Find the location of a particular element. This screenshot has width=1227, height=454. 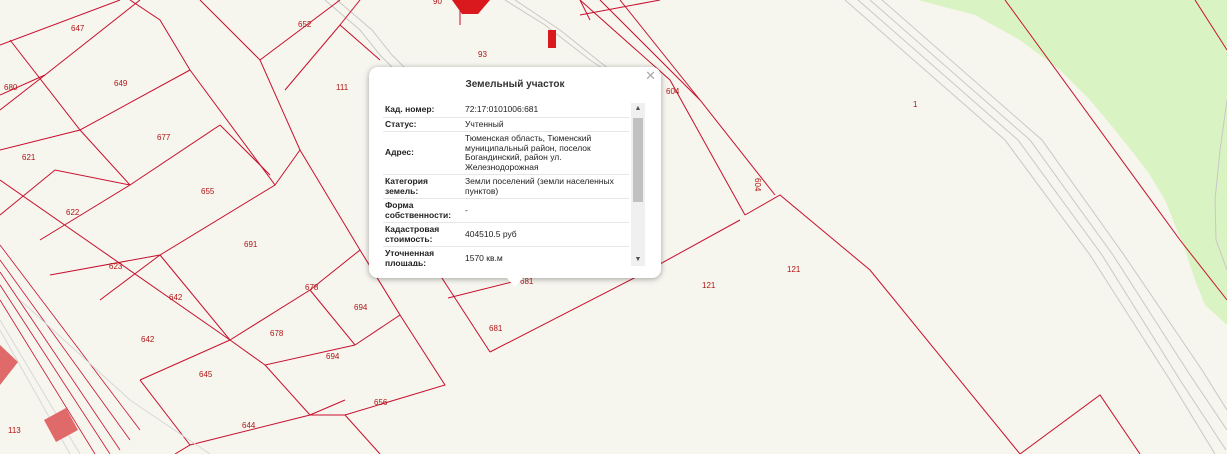

plot-number: 621 is located at coordinates (29, 157).